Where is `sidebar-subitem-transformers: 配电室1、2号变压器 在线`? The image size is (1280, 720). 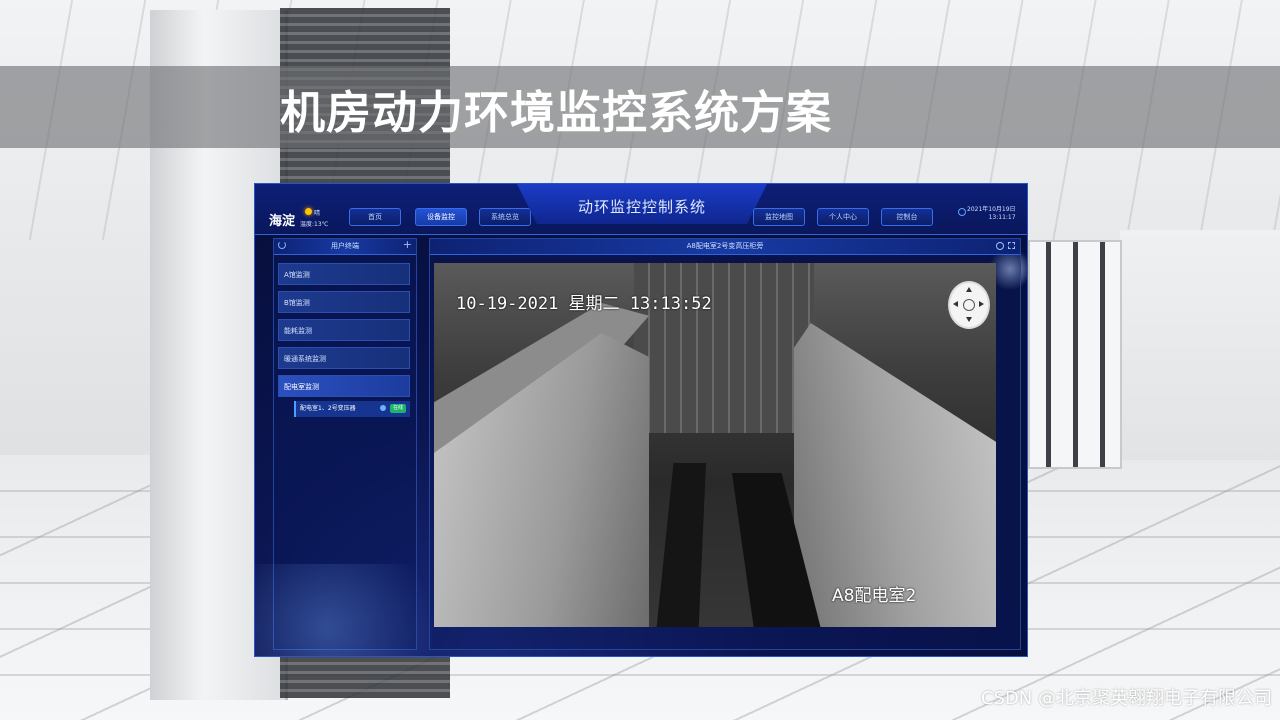 sidebar-subitem-transformers: 配电室1、2号变压器 在线 is located at coordinates (352, 409).